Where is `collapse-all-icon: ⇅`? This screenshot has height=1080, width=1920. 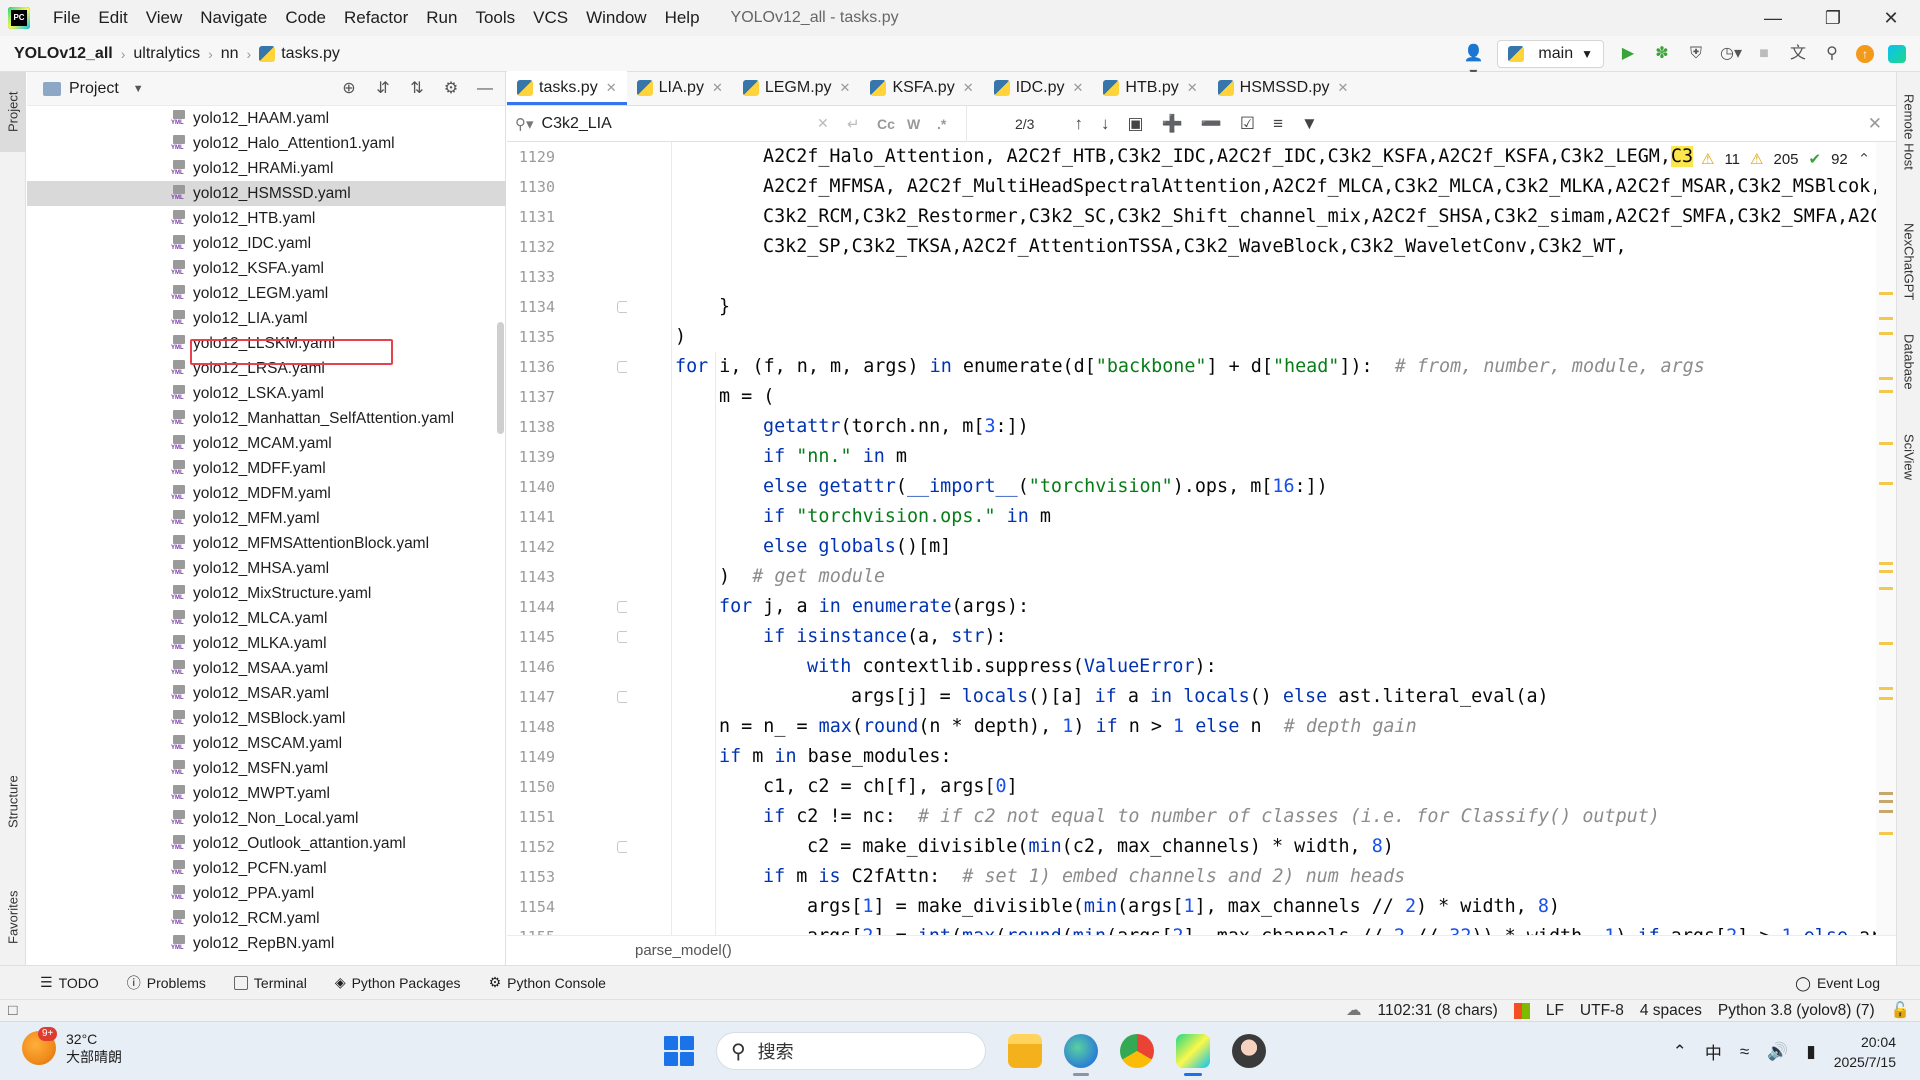
collapse-all-icon: ⇅ is located at coordinates (417, 89).